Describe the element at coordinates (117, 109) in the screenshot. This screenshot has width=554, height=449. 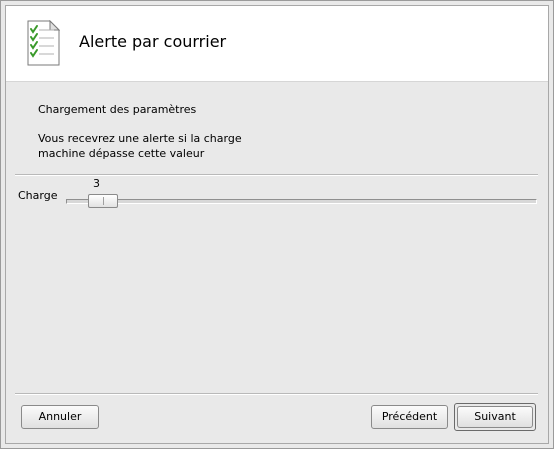
I see `section-title: Chargement des paramètres` at that location.